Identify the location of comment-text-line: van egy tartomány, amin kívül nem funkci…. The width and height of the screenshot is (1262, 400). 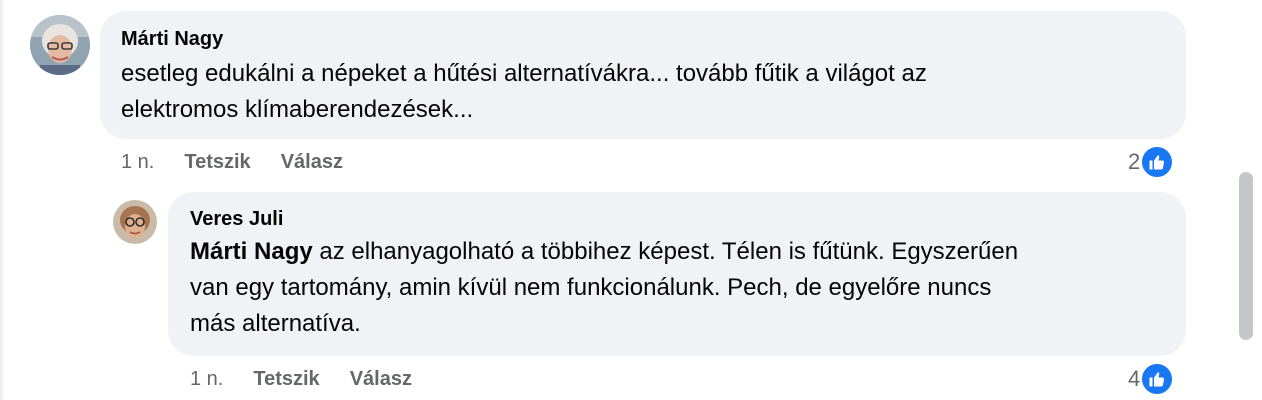
(591, 287).